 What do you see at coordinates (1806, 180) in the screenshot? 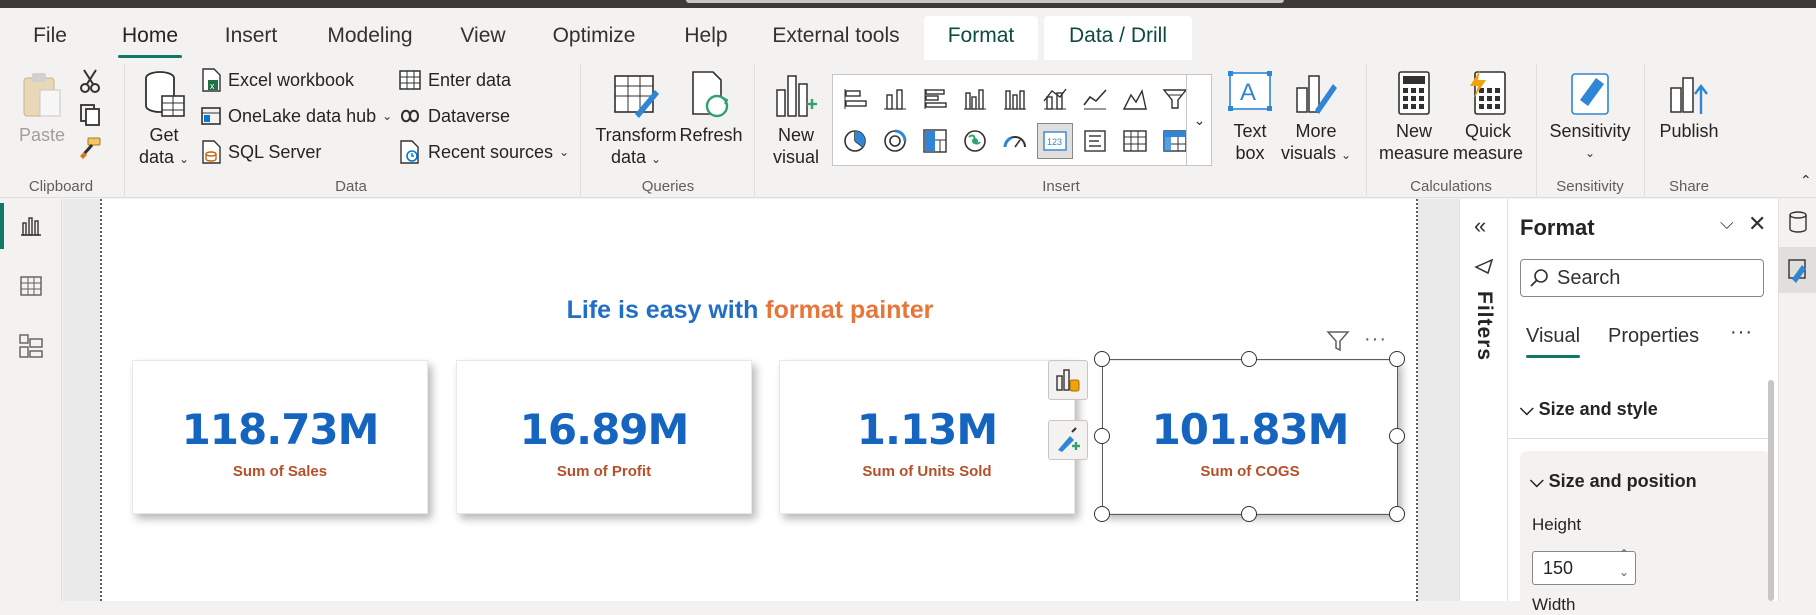
I see `collapse-ribbon-icon: ⌃` at bounding box center [1806, 180].